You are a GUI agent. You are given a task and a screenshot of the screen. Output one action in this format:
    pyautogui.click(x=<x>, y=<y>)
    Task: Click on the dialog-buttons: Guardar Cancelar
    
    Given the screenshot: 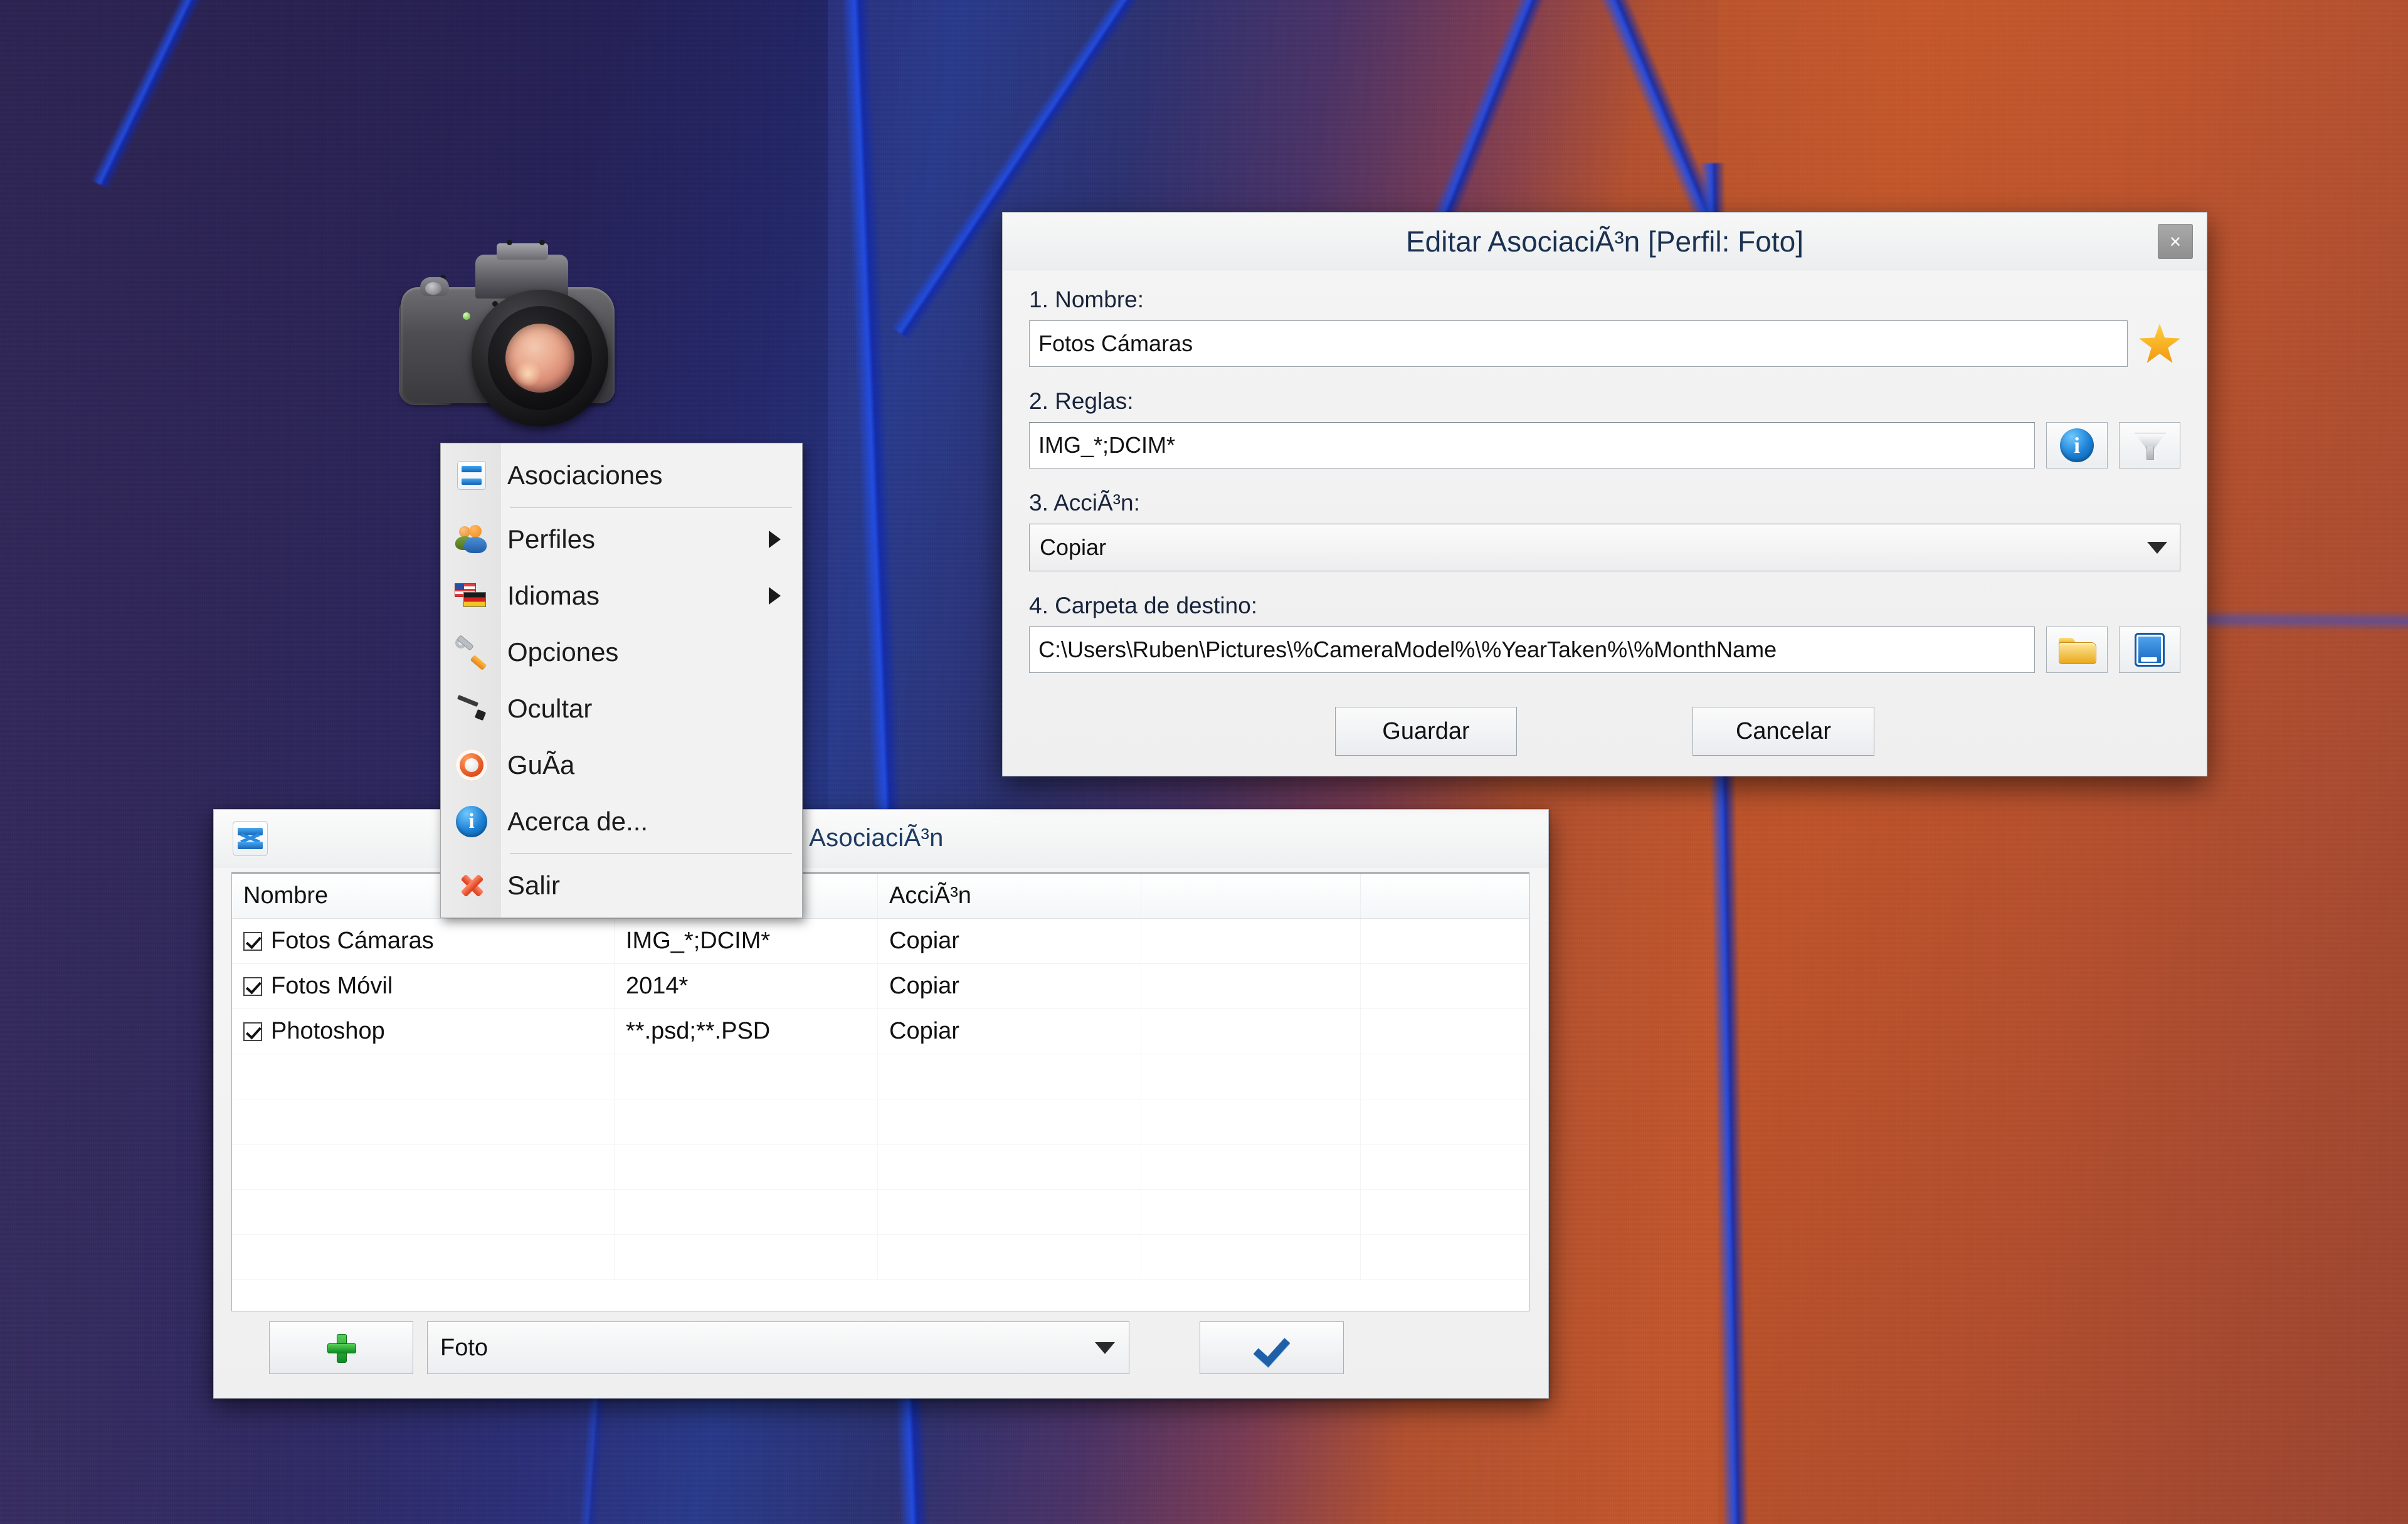 What is the action you would take?
    pyautogui.click(x=1604, y=731)
    